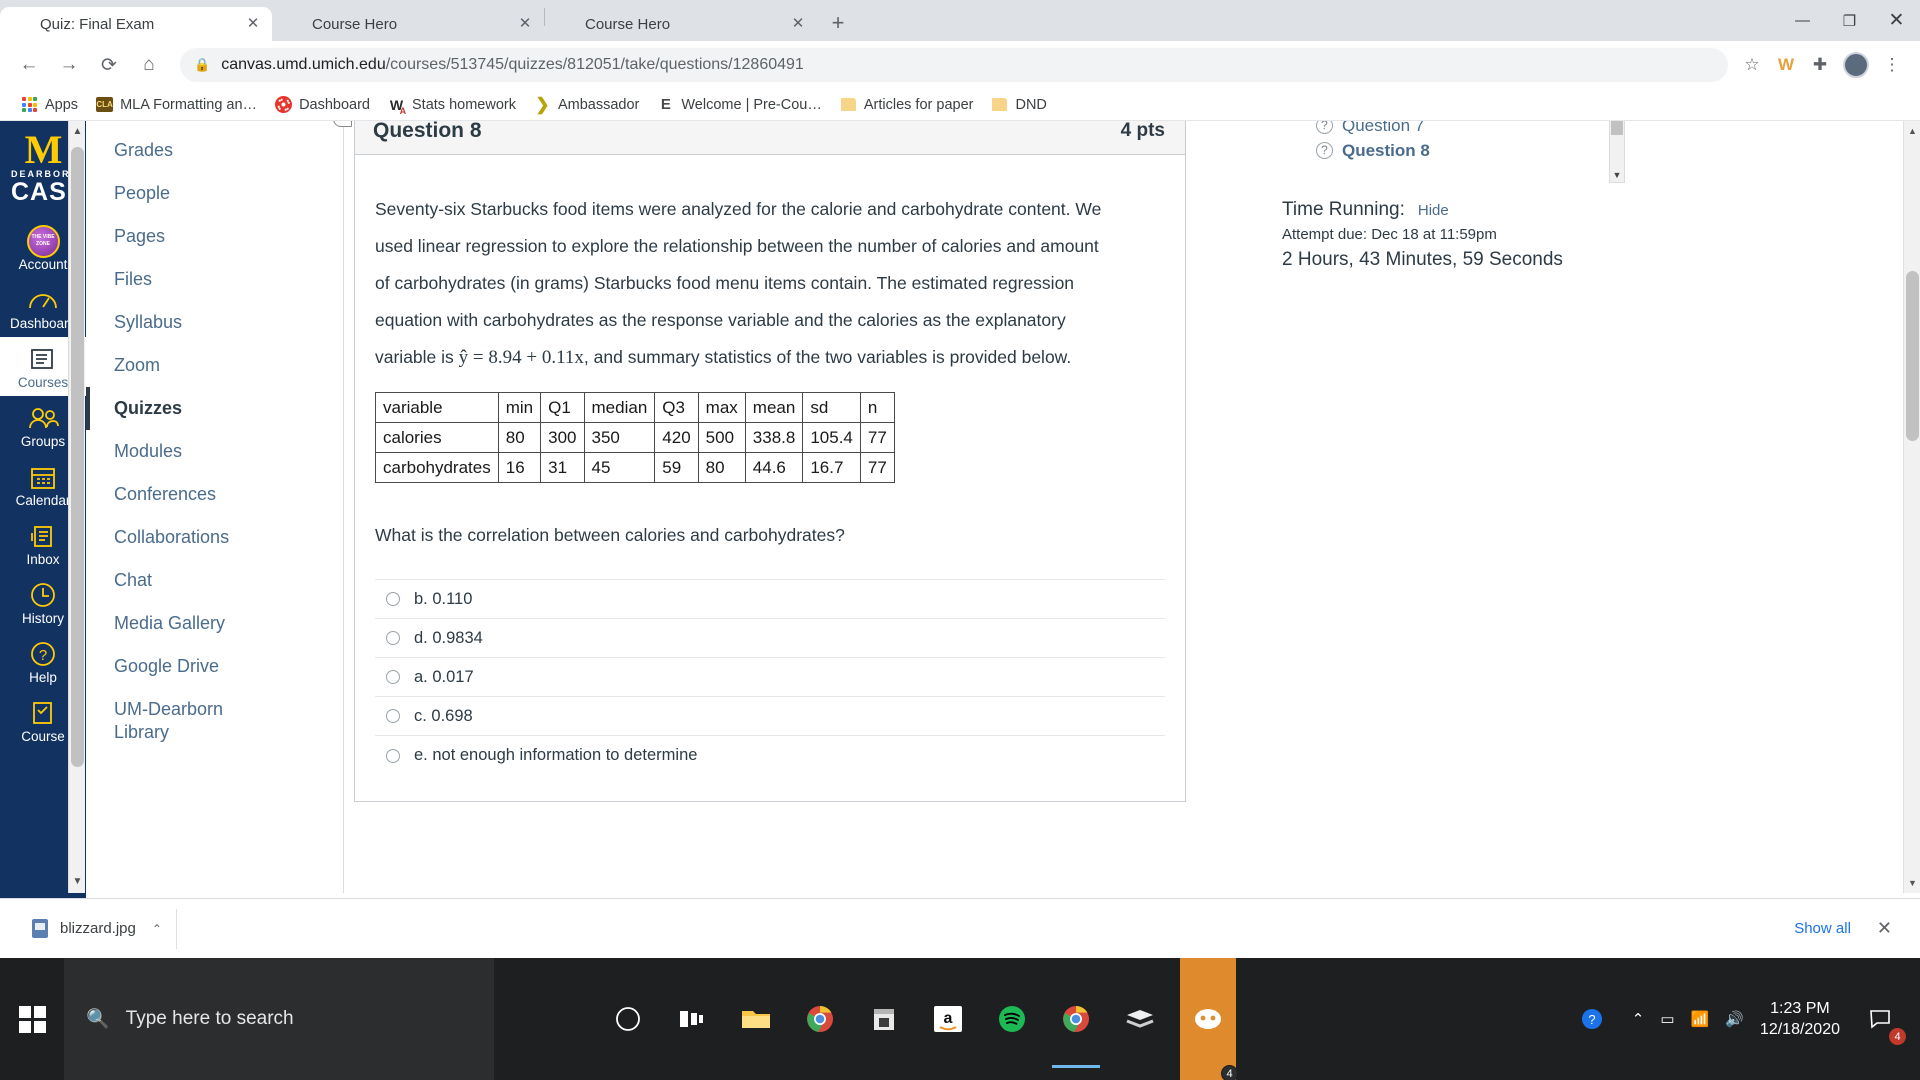 The width and height of the screenshot is (1920, 1080). What do you see at coordinates (214, 494) in the screenshot?
I see `course-nav-item-conferences: Conferences` at bounding box center [214, 494].